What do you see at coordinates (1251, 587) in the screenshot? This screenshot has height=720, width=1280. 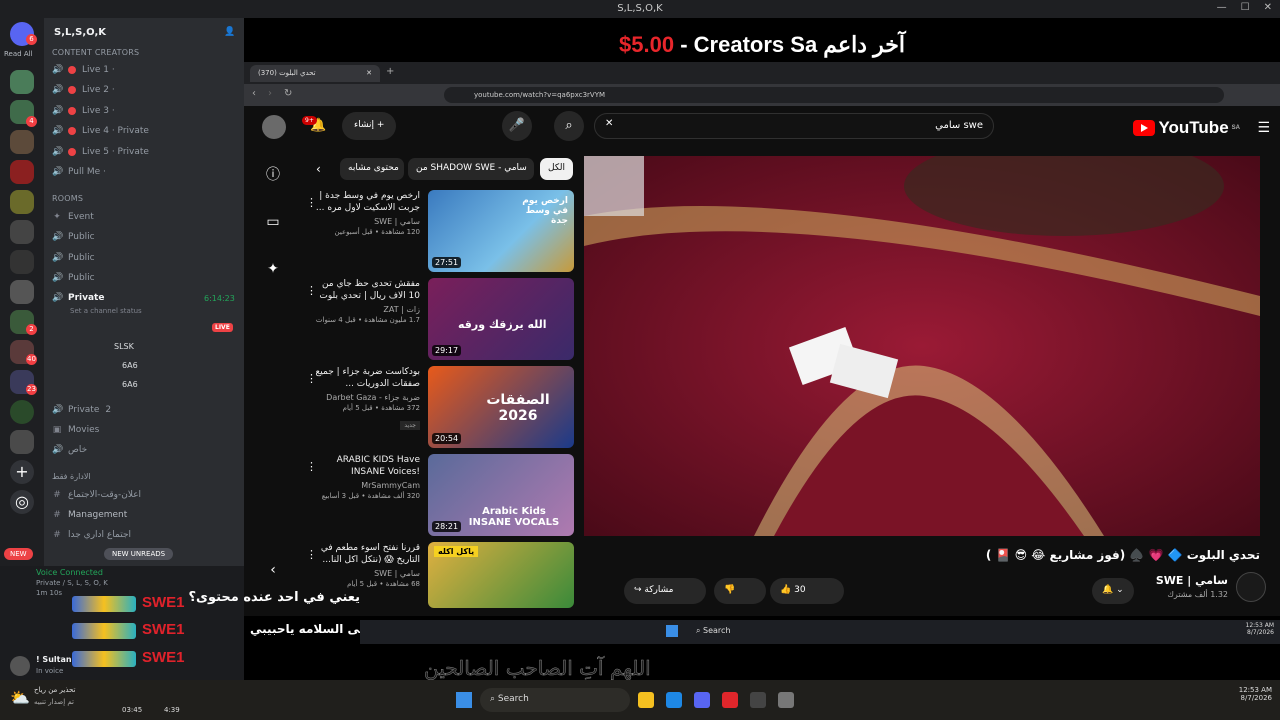 I see `channel-avatar` at bounding box center [1251, 587].